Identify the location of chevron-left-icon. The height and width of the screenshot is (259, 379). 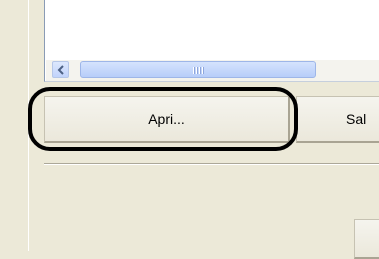
(60, 69).